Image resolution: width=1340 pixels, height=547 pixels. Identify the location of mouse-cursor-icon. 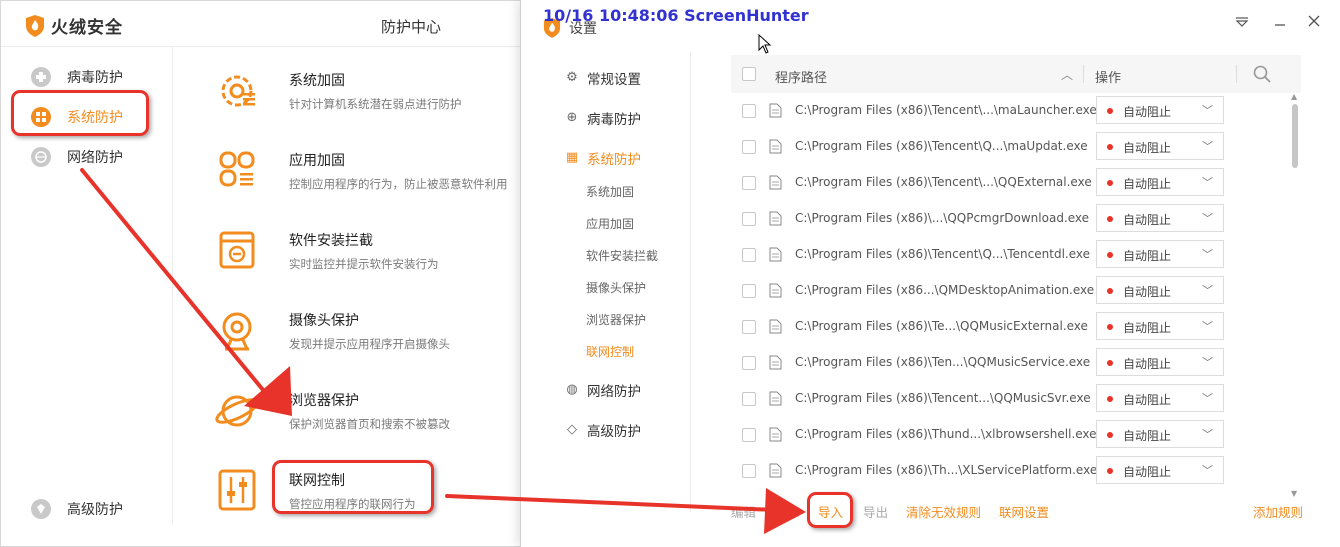
(765, 44).